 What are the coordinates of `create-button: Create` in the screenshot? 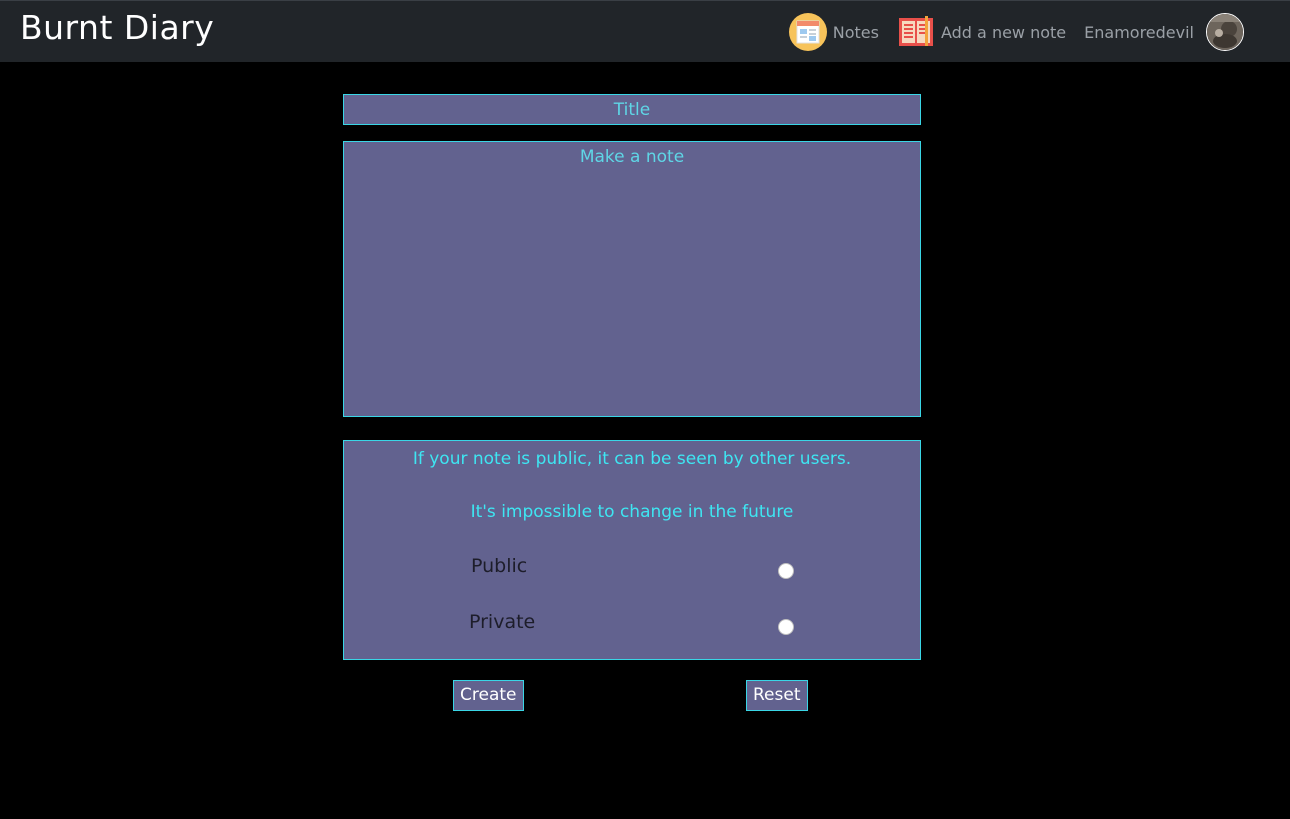 It's located at (488, 695).